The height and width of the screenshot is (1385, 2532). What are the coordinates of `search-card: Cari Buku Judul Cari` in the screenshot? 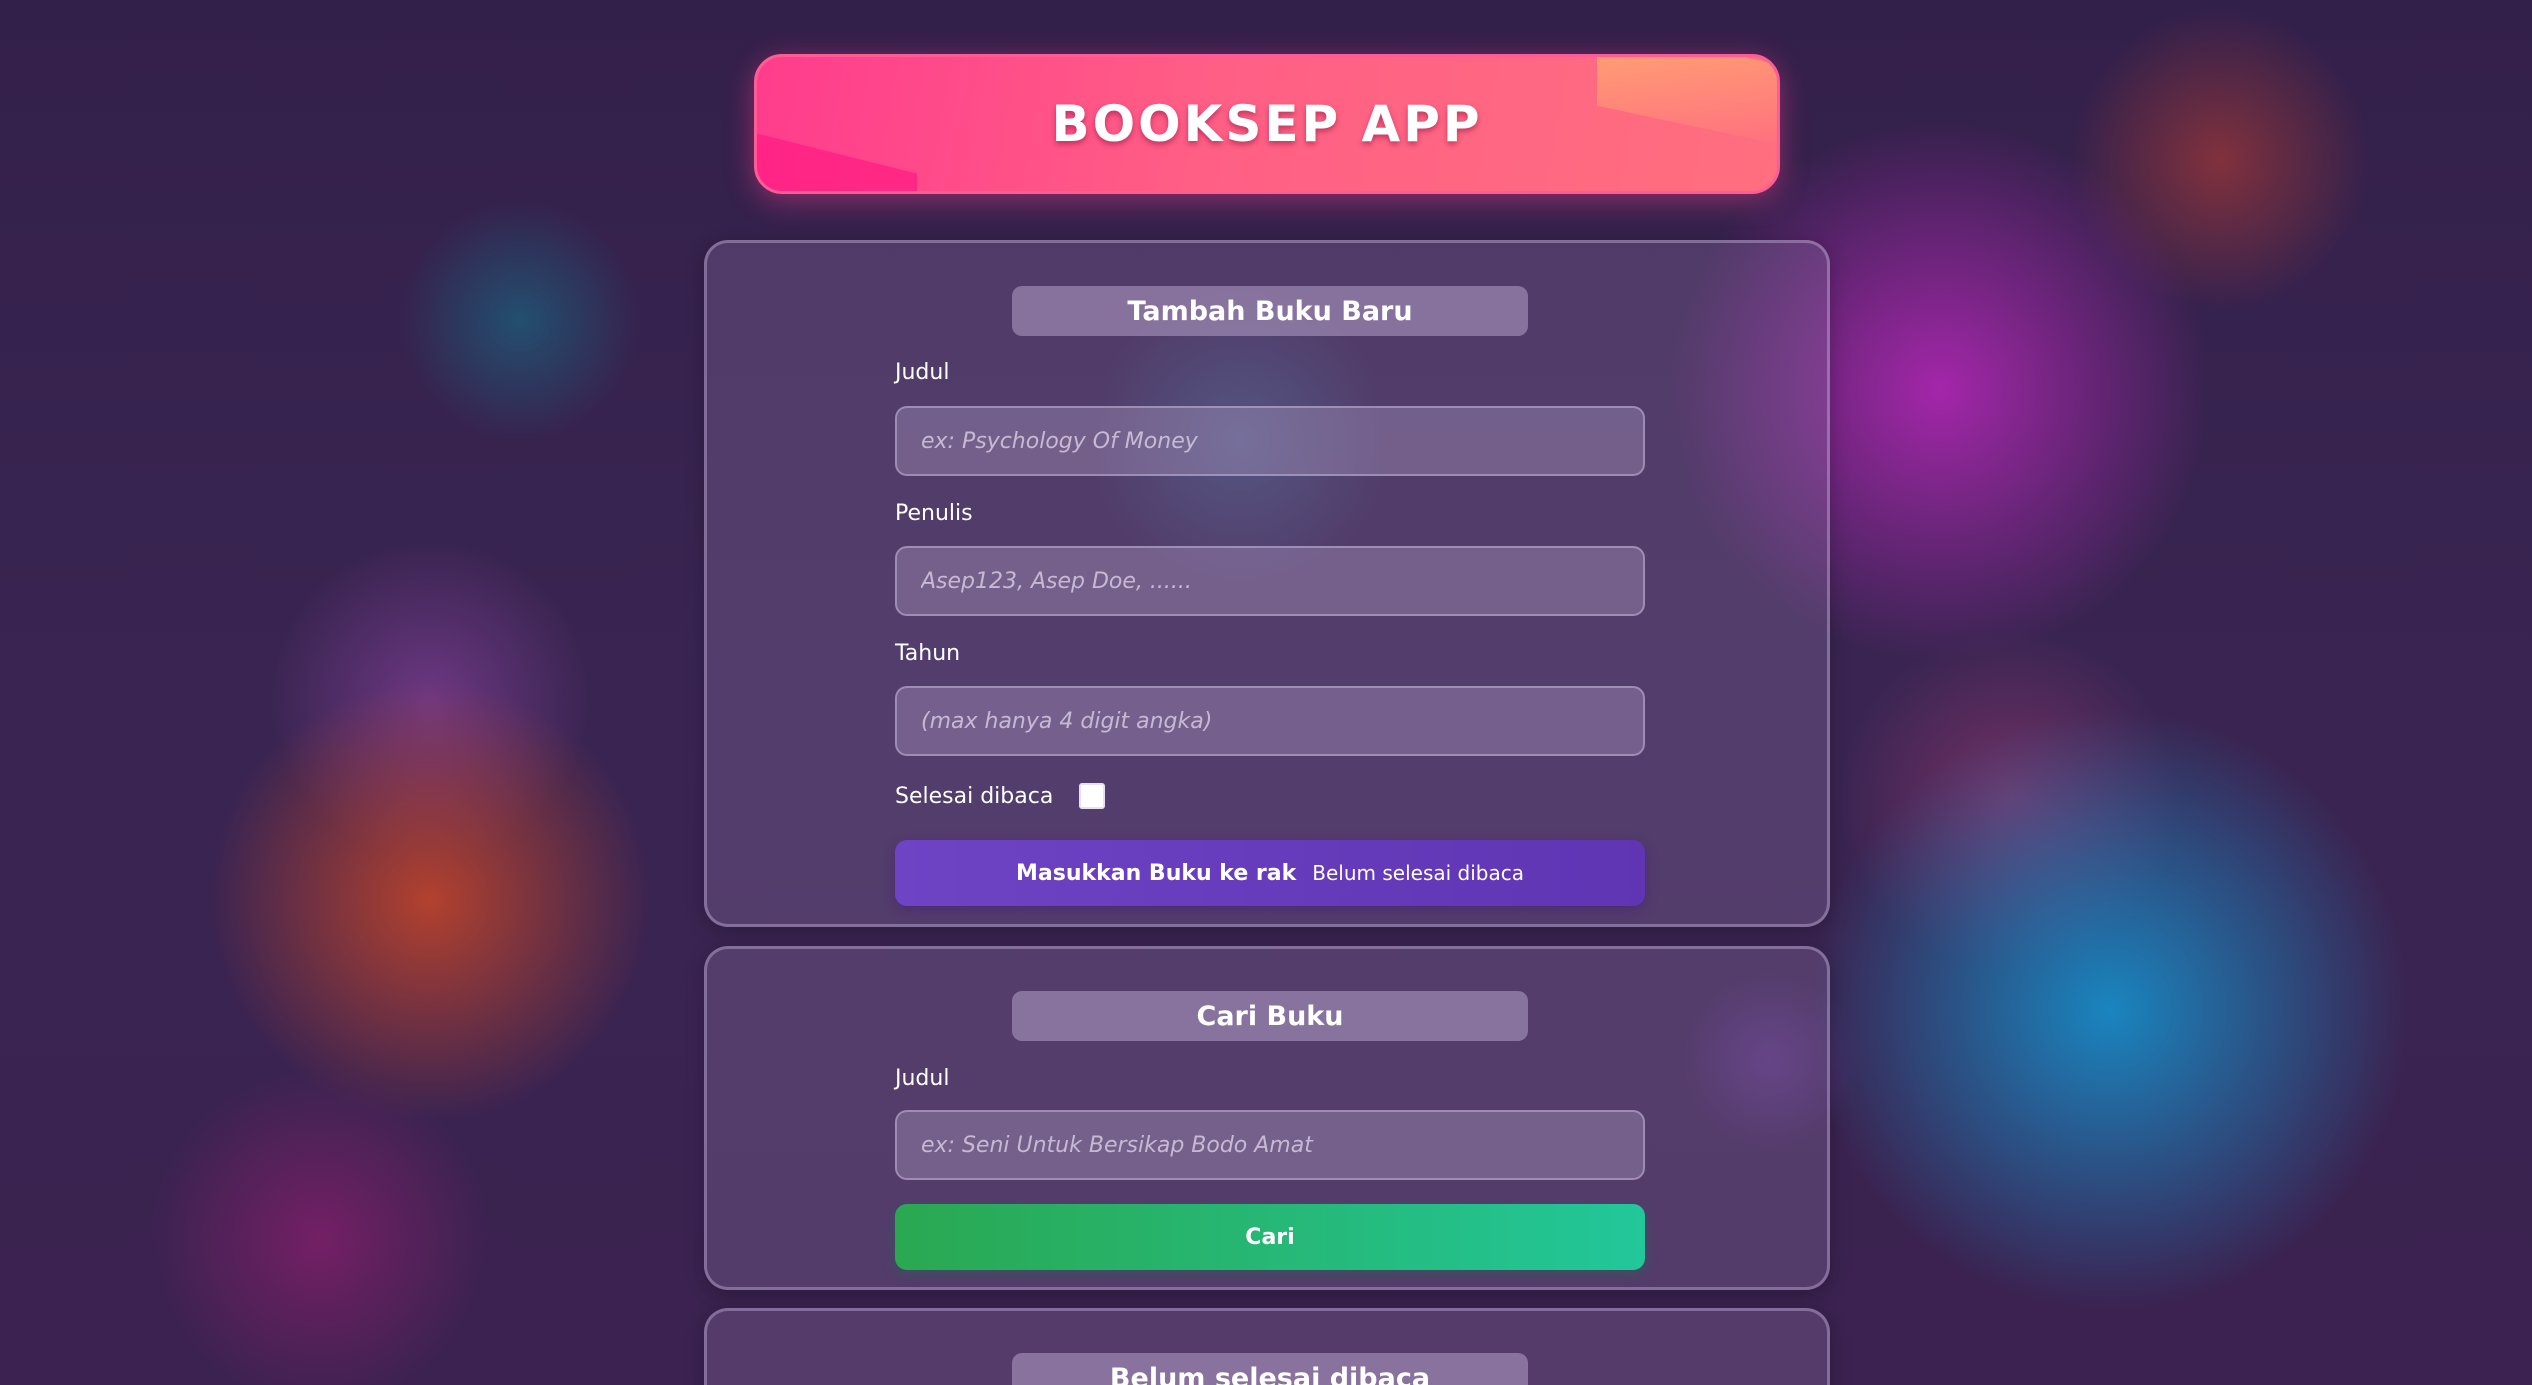 It's located at (1267, 1118).